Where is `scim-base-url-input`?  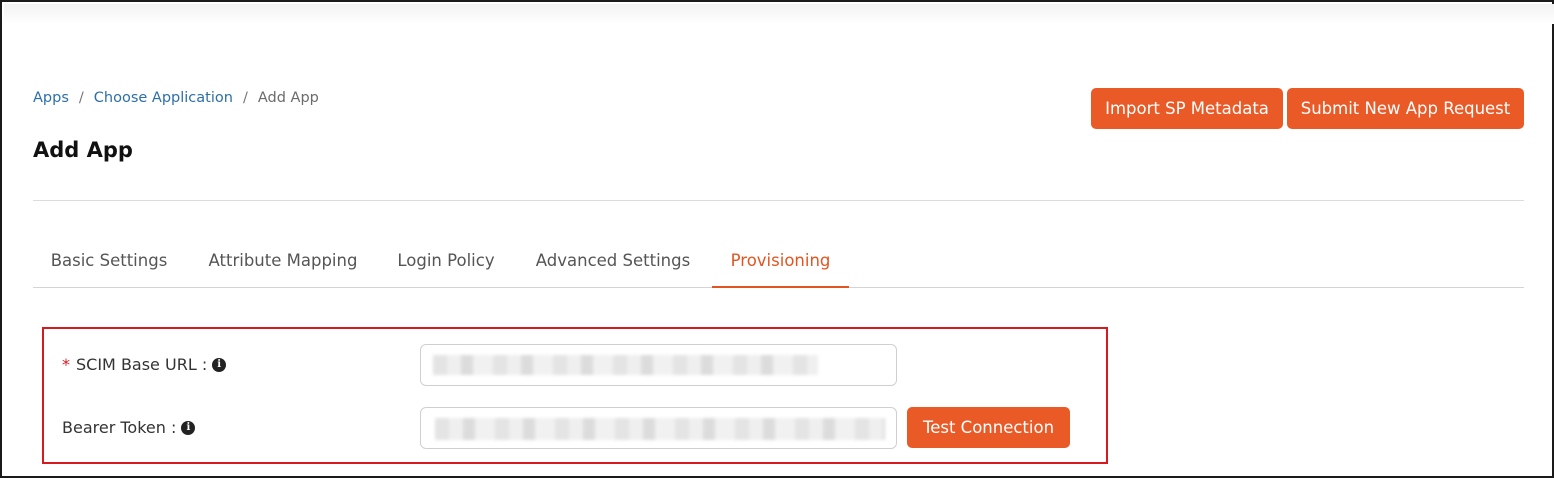
scim-base-url-input is located at coordinates (658, 365).